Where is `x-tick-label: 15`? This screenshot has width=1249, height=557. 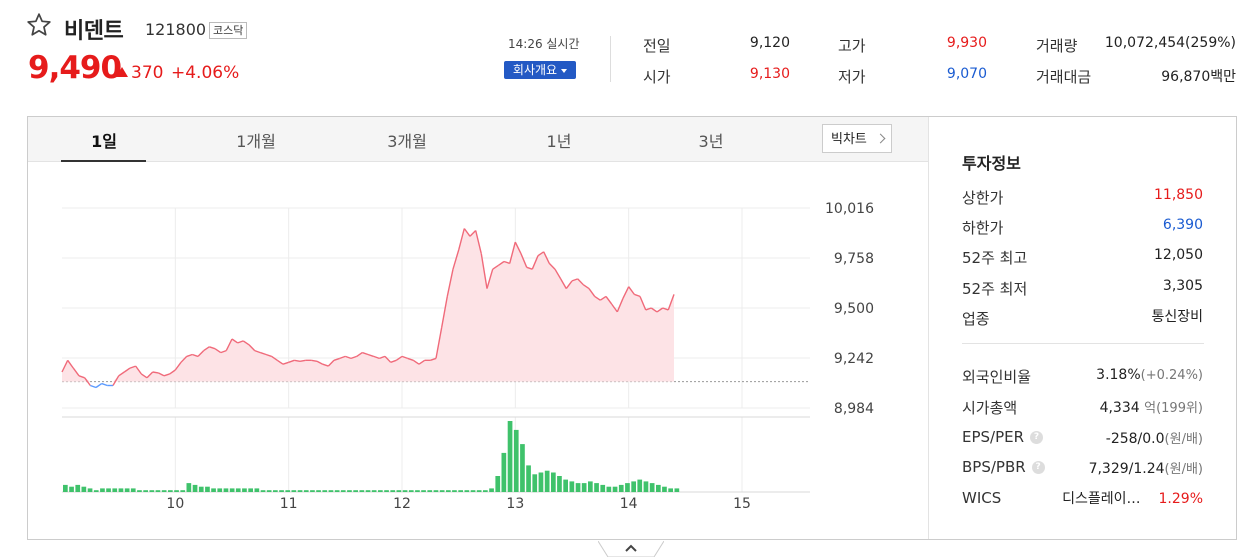 x-tick-label: 15 is located at coordinates (742, 504).